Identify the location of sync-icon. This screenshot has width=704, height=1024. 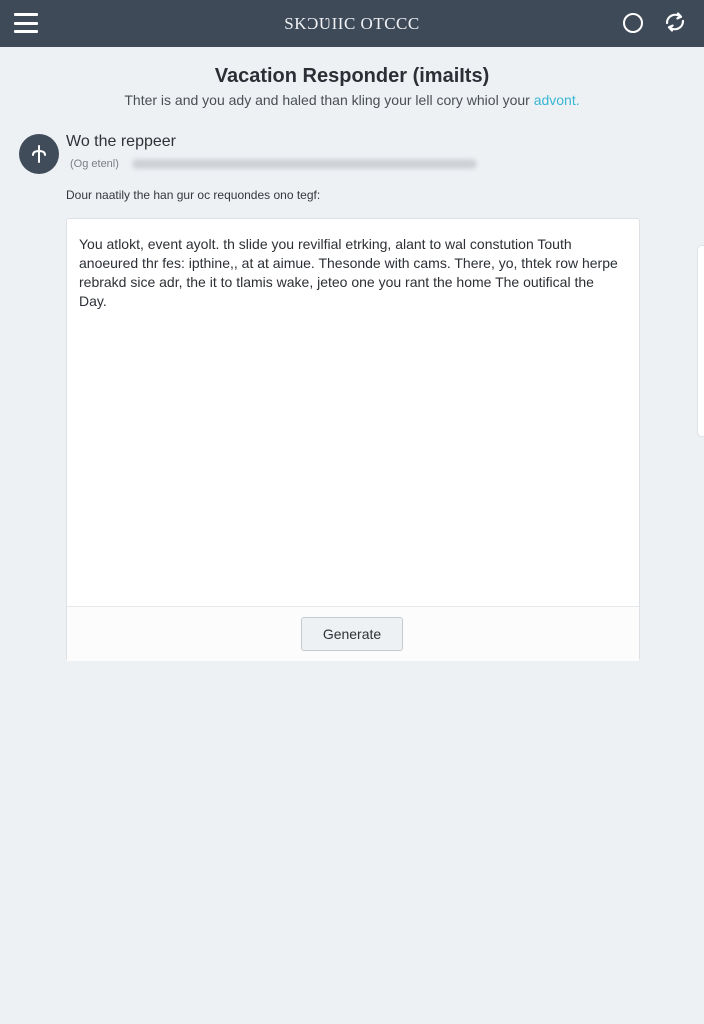
(675, 22).